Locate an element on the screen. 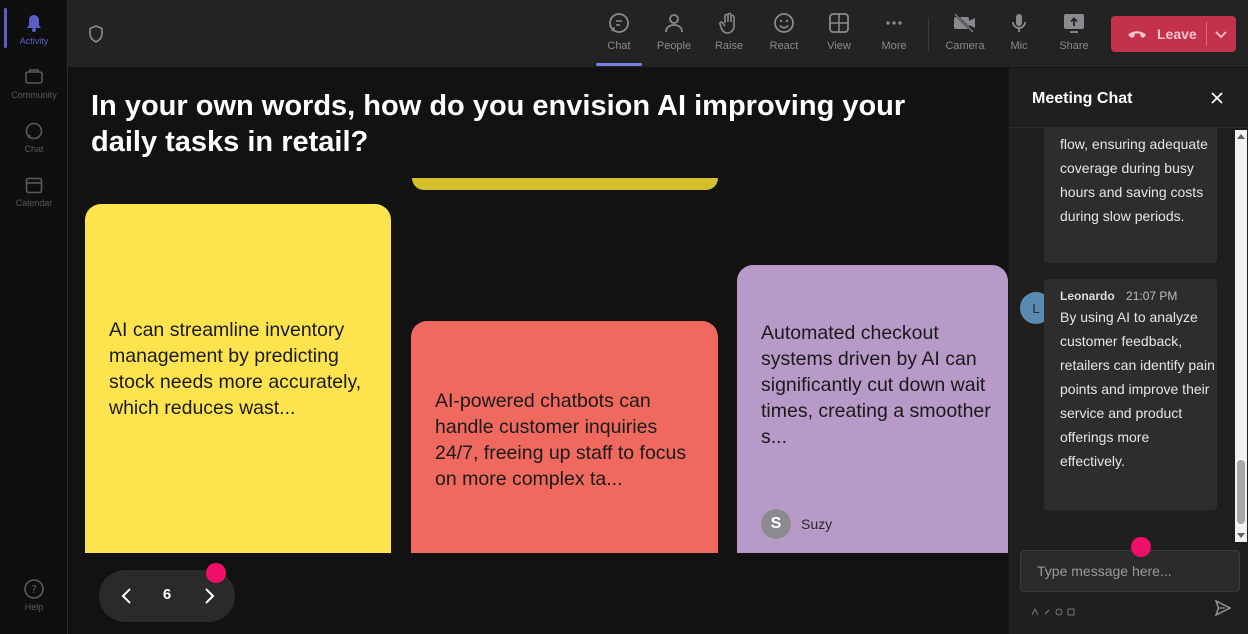  leave-button: Leave is located at coordinates (1173, 34).